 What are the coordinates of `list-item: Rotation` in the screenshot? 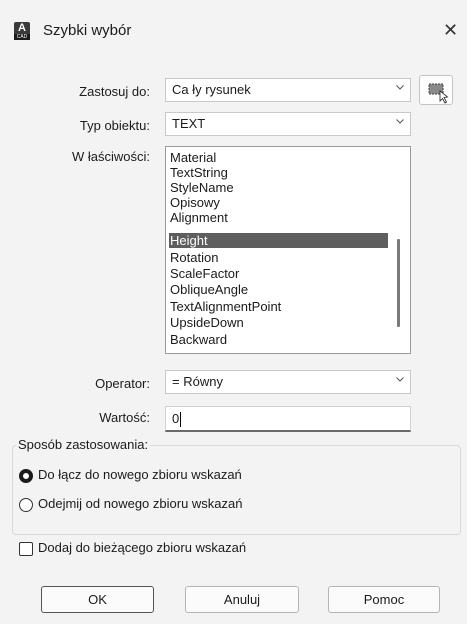 It's located at (278, 257).